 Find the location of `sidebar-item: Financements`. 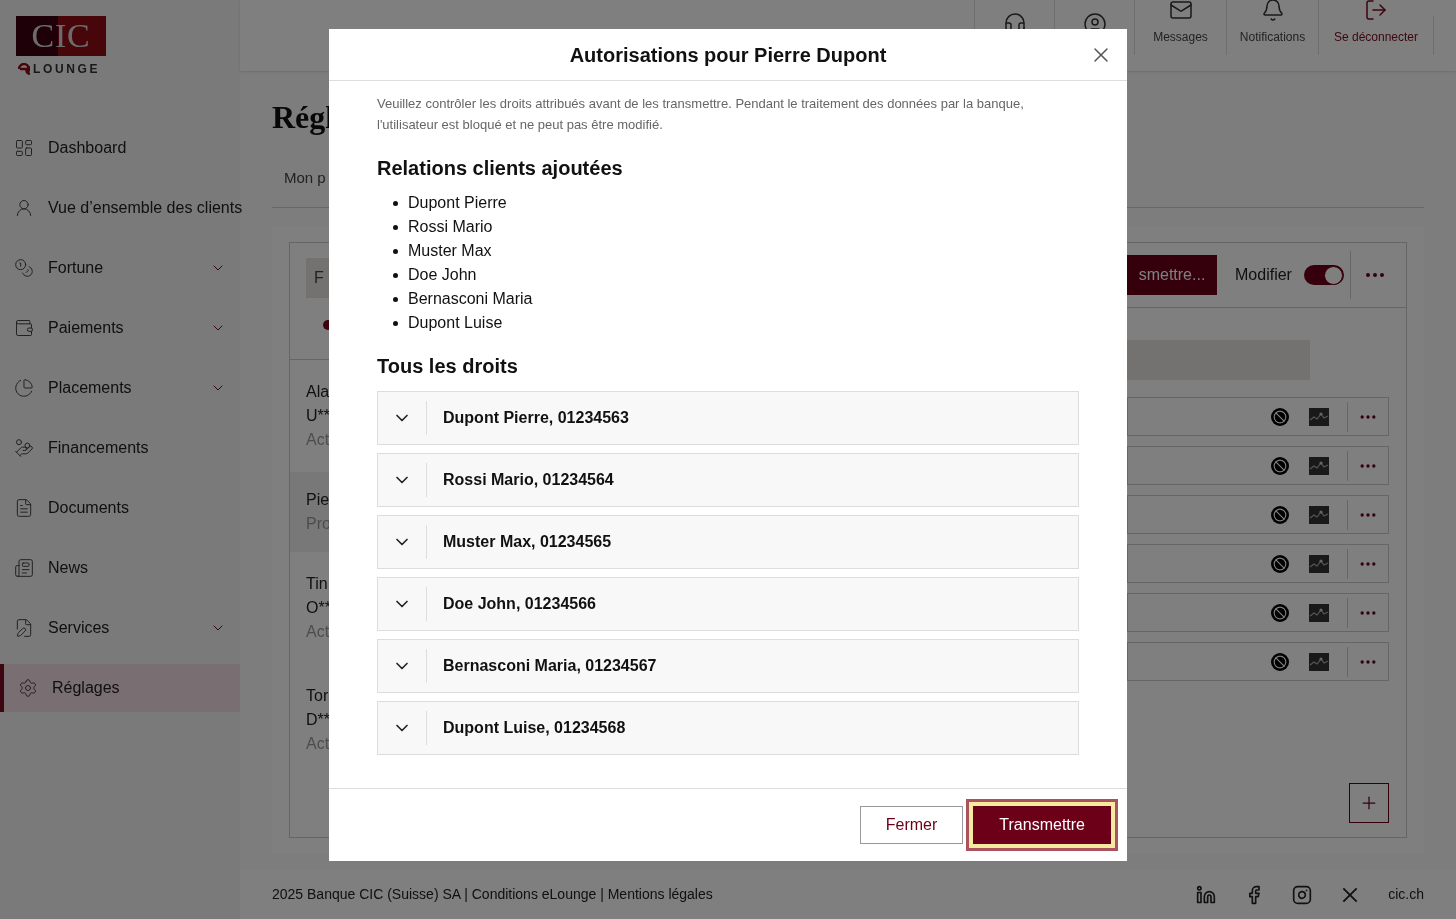

sidebar-item: Financements is located at coordinates (120, 448).